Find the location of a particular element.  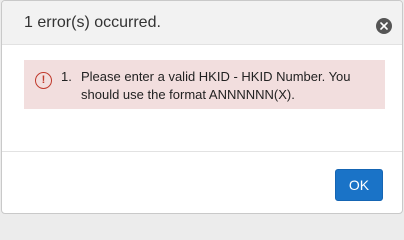

error-circle-icon: ! is located at coordinates (43, 80).